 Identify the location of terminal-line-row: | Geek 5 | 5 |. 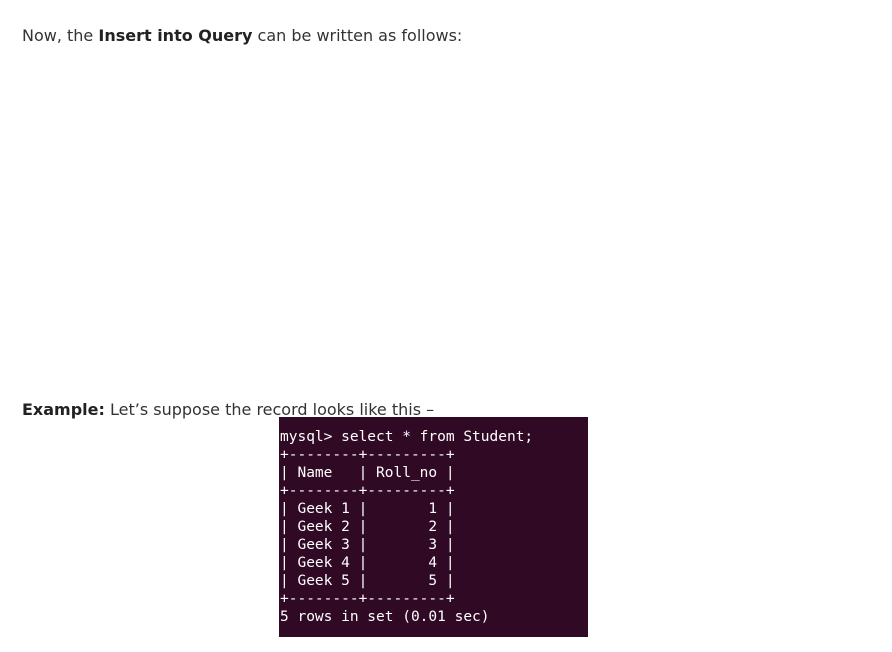
(367, 581).